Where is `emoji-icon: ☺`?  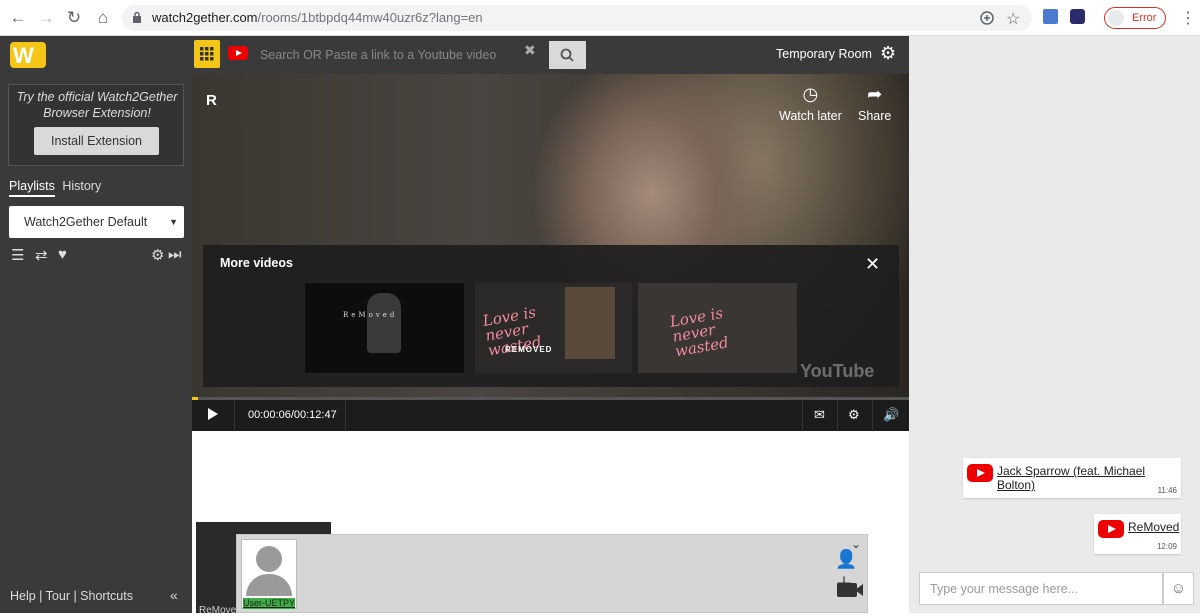 emoji-icon: ☺ is located at coordinates (1178, 588).